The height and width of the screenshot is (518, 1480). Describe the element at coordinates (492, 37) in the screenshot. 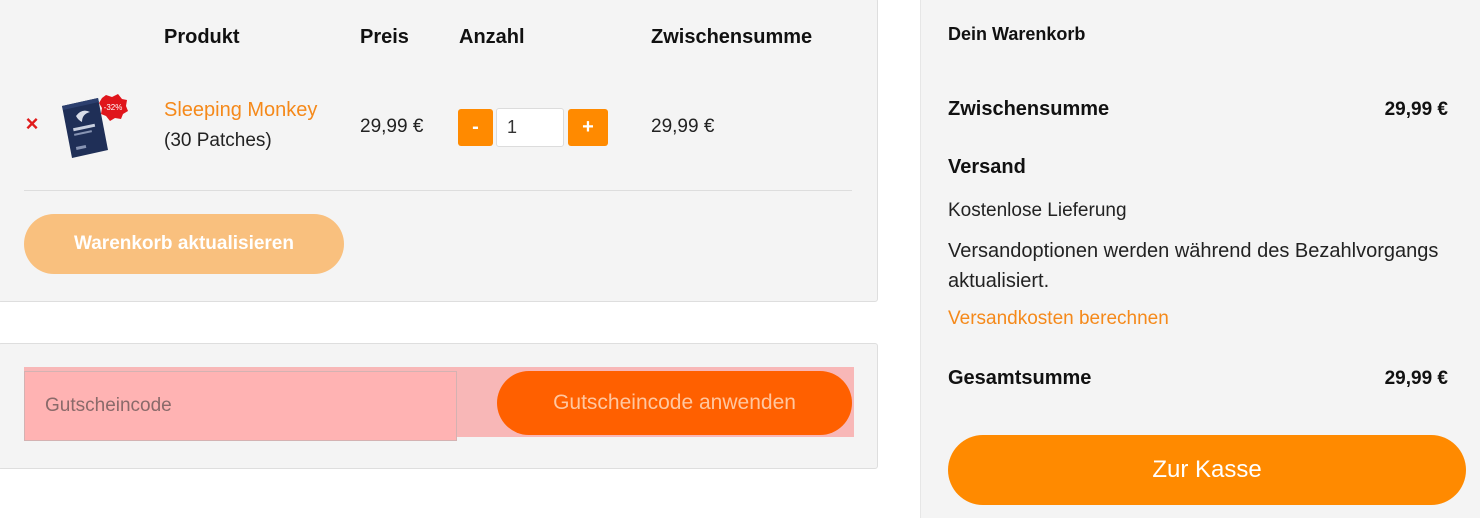

I see `column-header-quantity: Anzahl` at that location.